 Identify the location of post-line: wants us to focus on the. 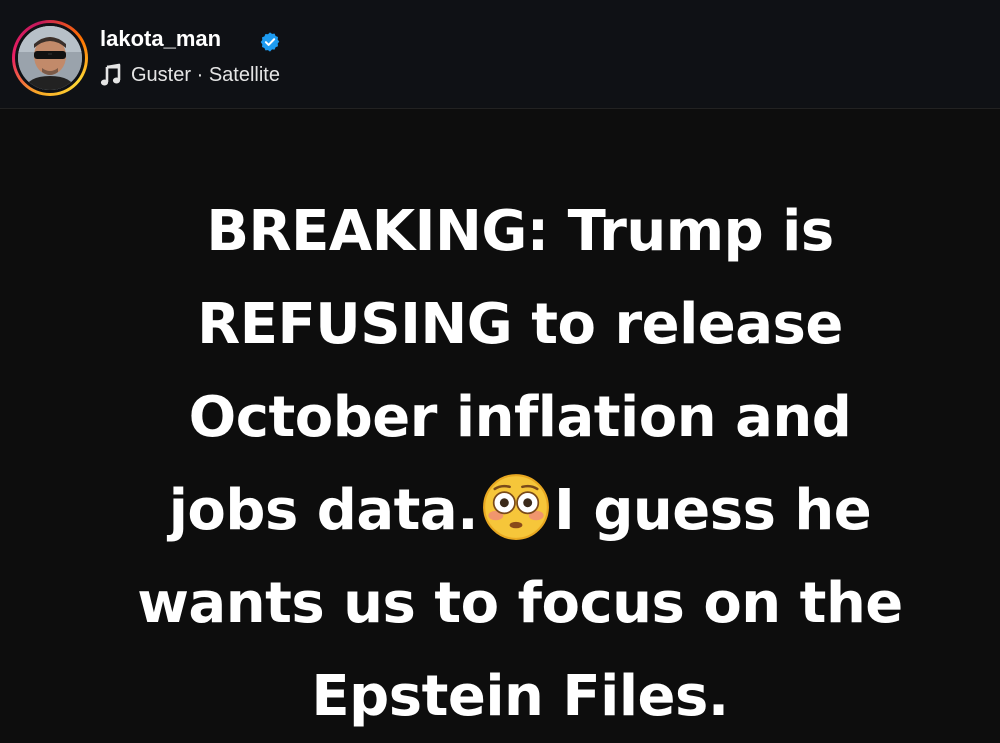
(520, 603).